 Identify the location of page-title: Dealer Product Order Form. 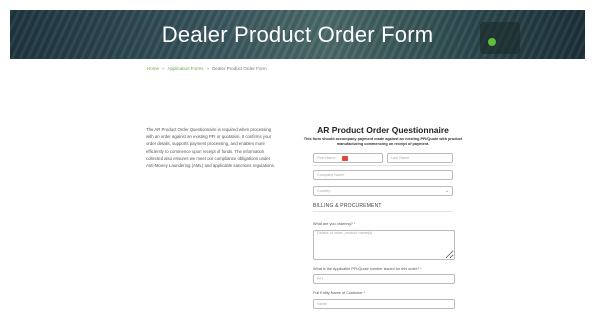
(297, 34).